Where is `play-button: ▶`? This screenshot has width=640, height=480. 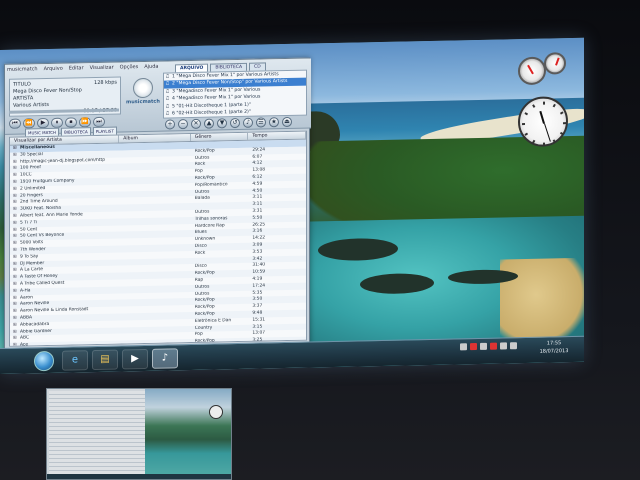 play-button: ▶ is located at coordinates (43, 123).